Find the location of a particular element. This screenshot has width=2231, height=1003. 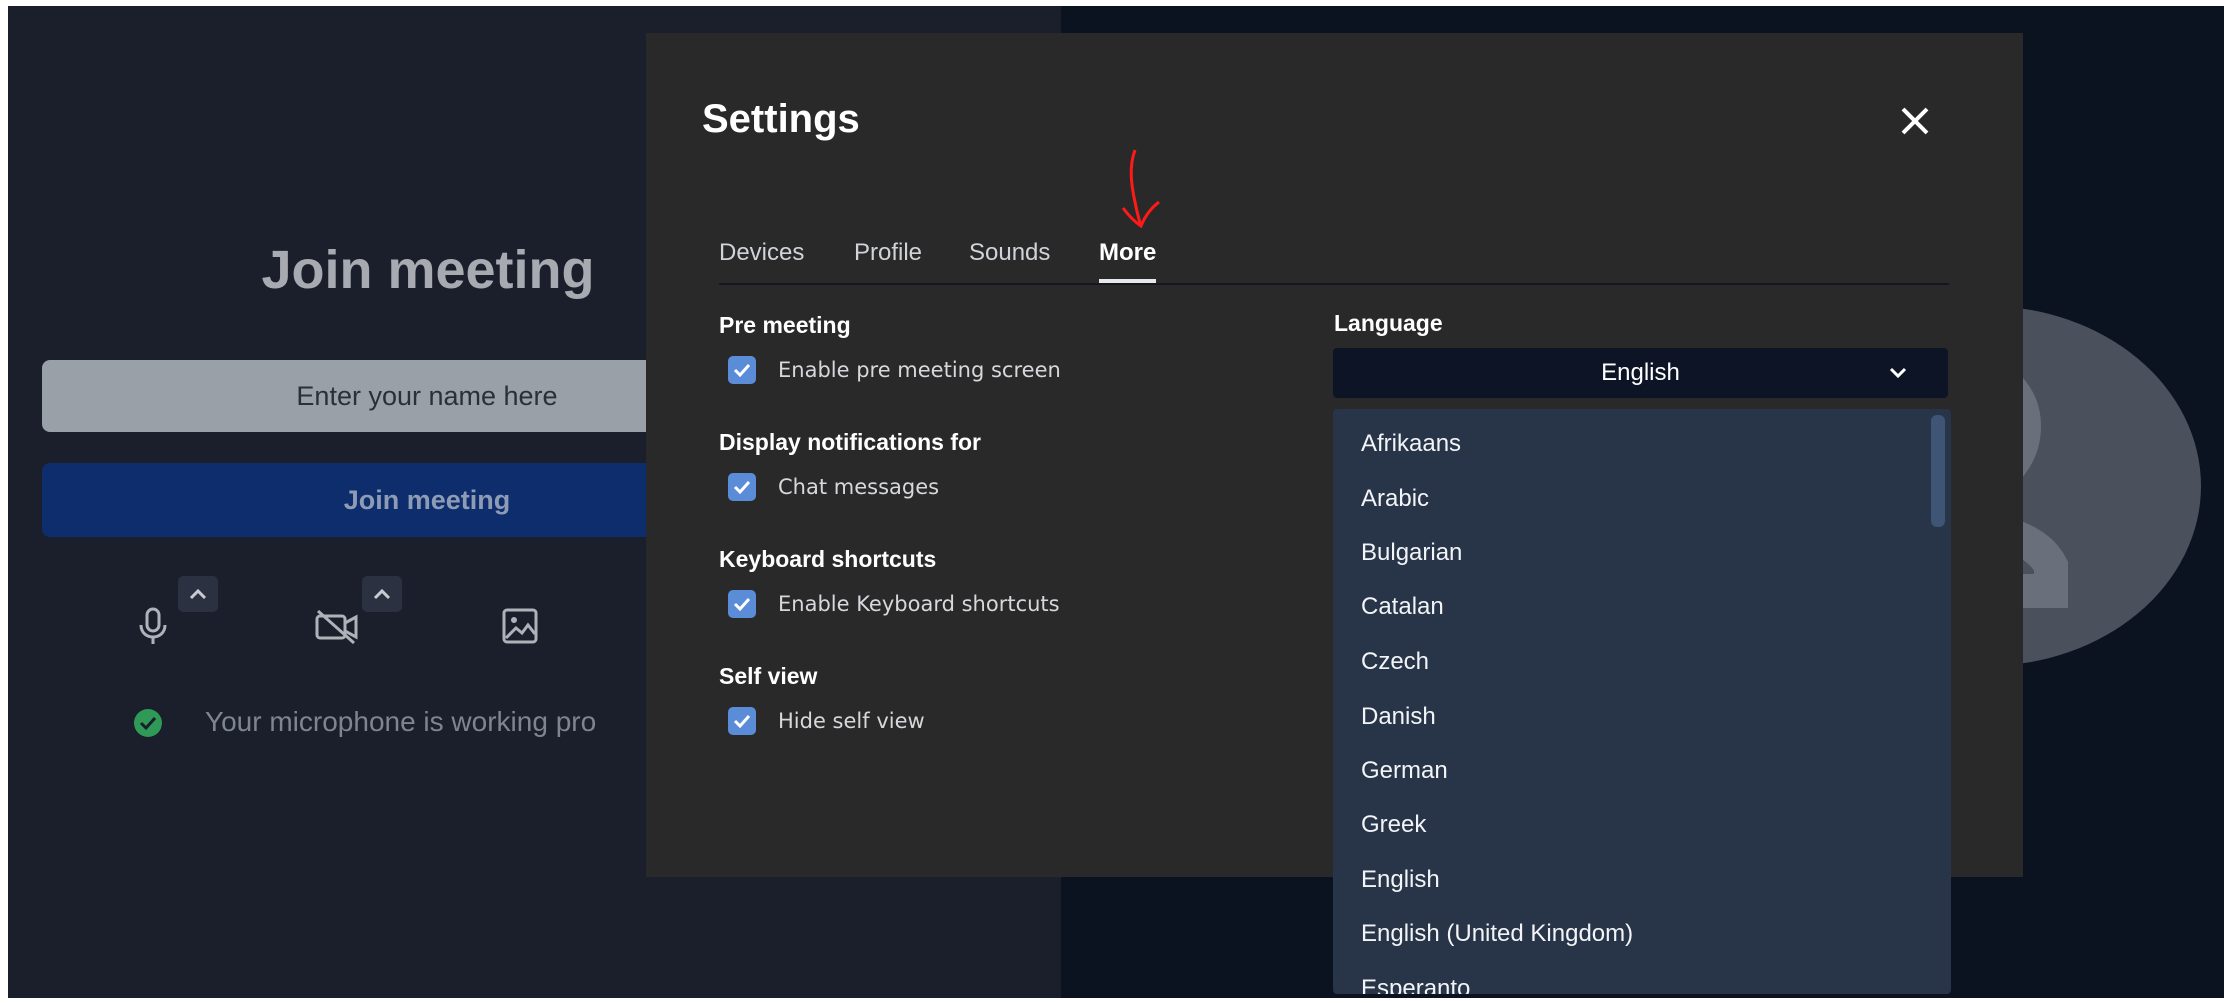

image-icon is located at coordinates (520, 626).